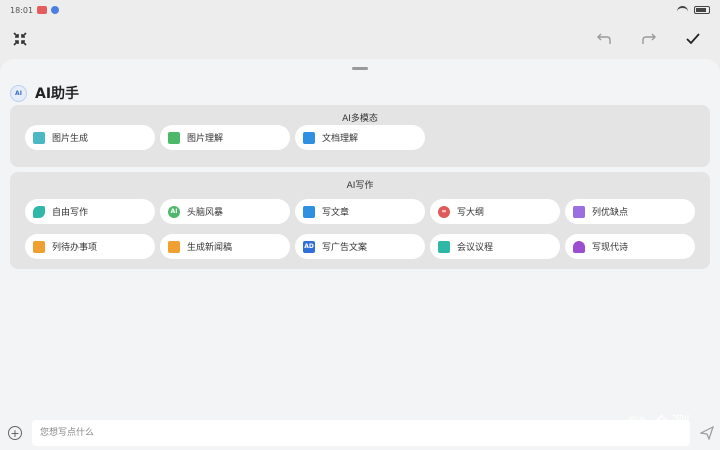 This screenshot has width=720, height=450. What do you see at coordinates (174, 137) in the screenshot?
I see `image-understand-icon` at bounding box center [174, 137].